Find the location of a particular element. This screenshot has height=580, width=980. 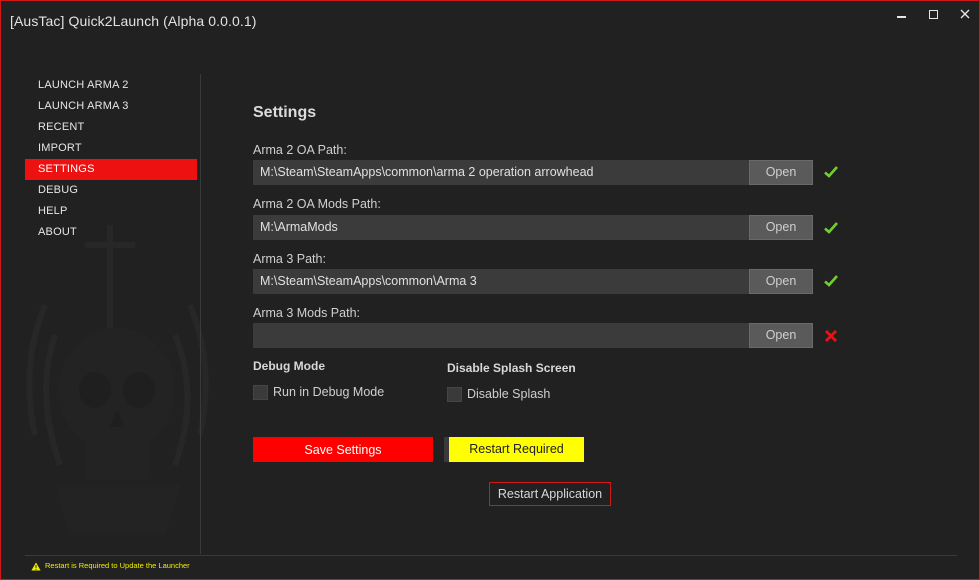

status-divider is located at coordinates (491, 555).